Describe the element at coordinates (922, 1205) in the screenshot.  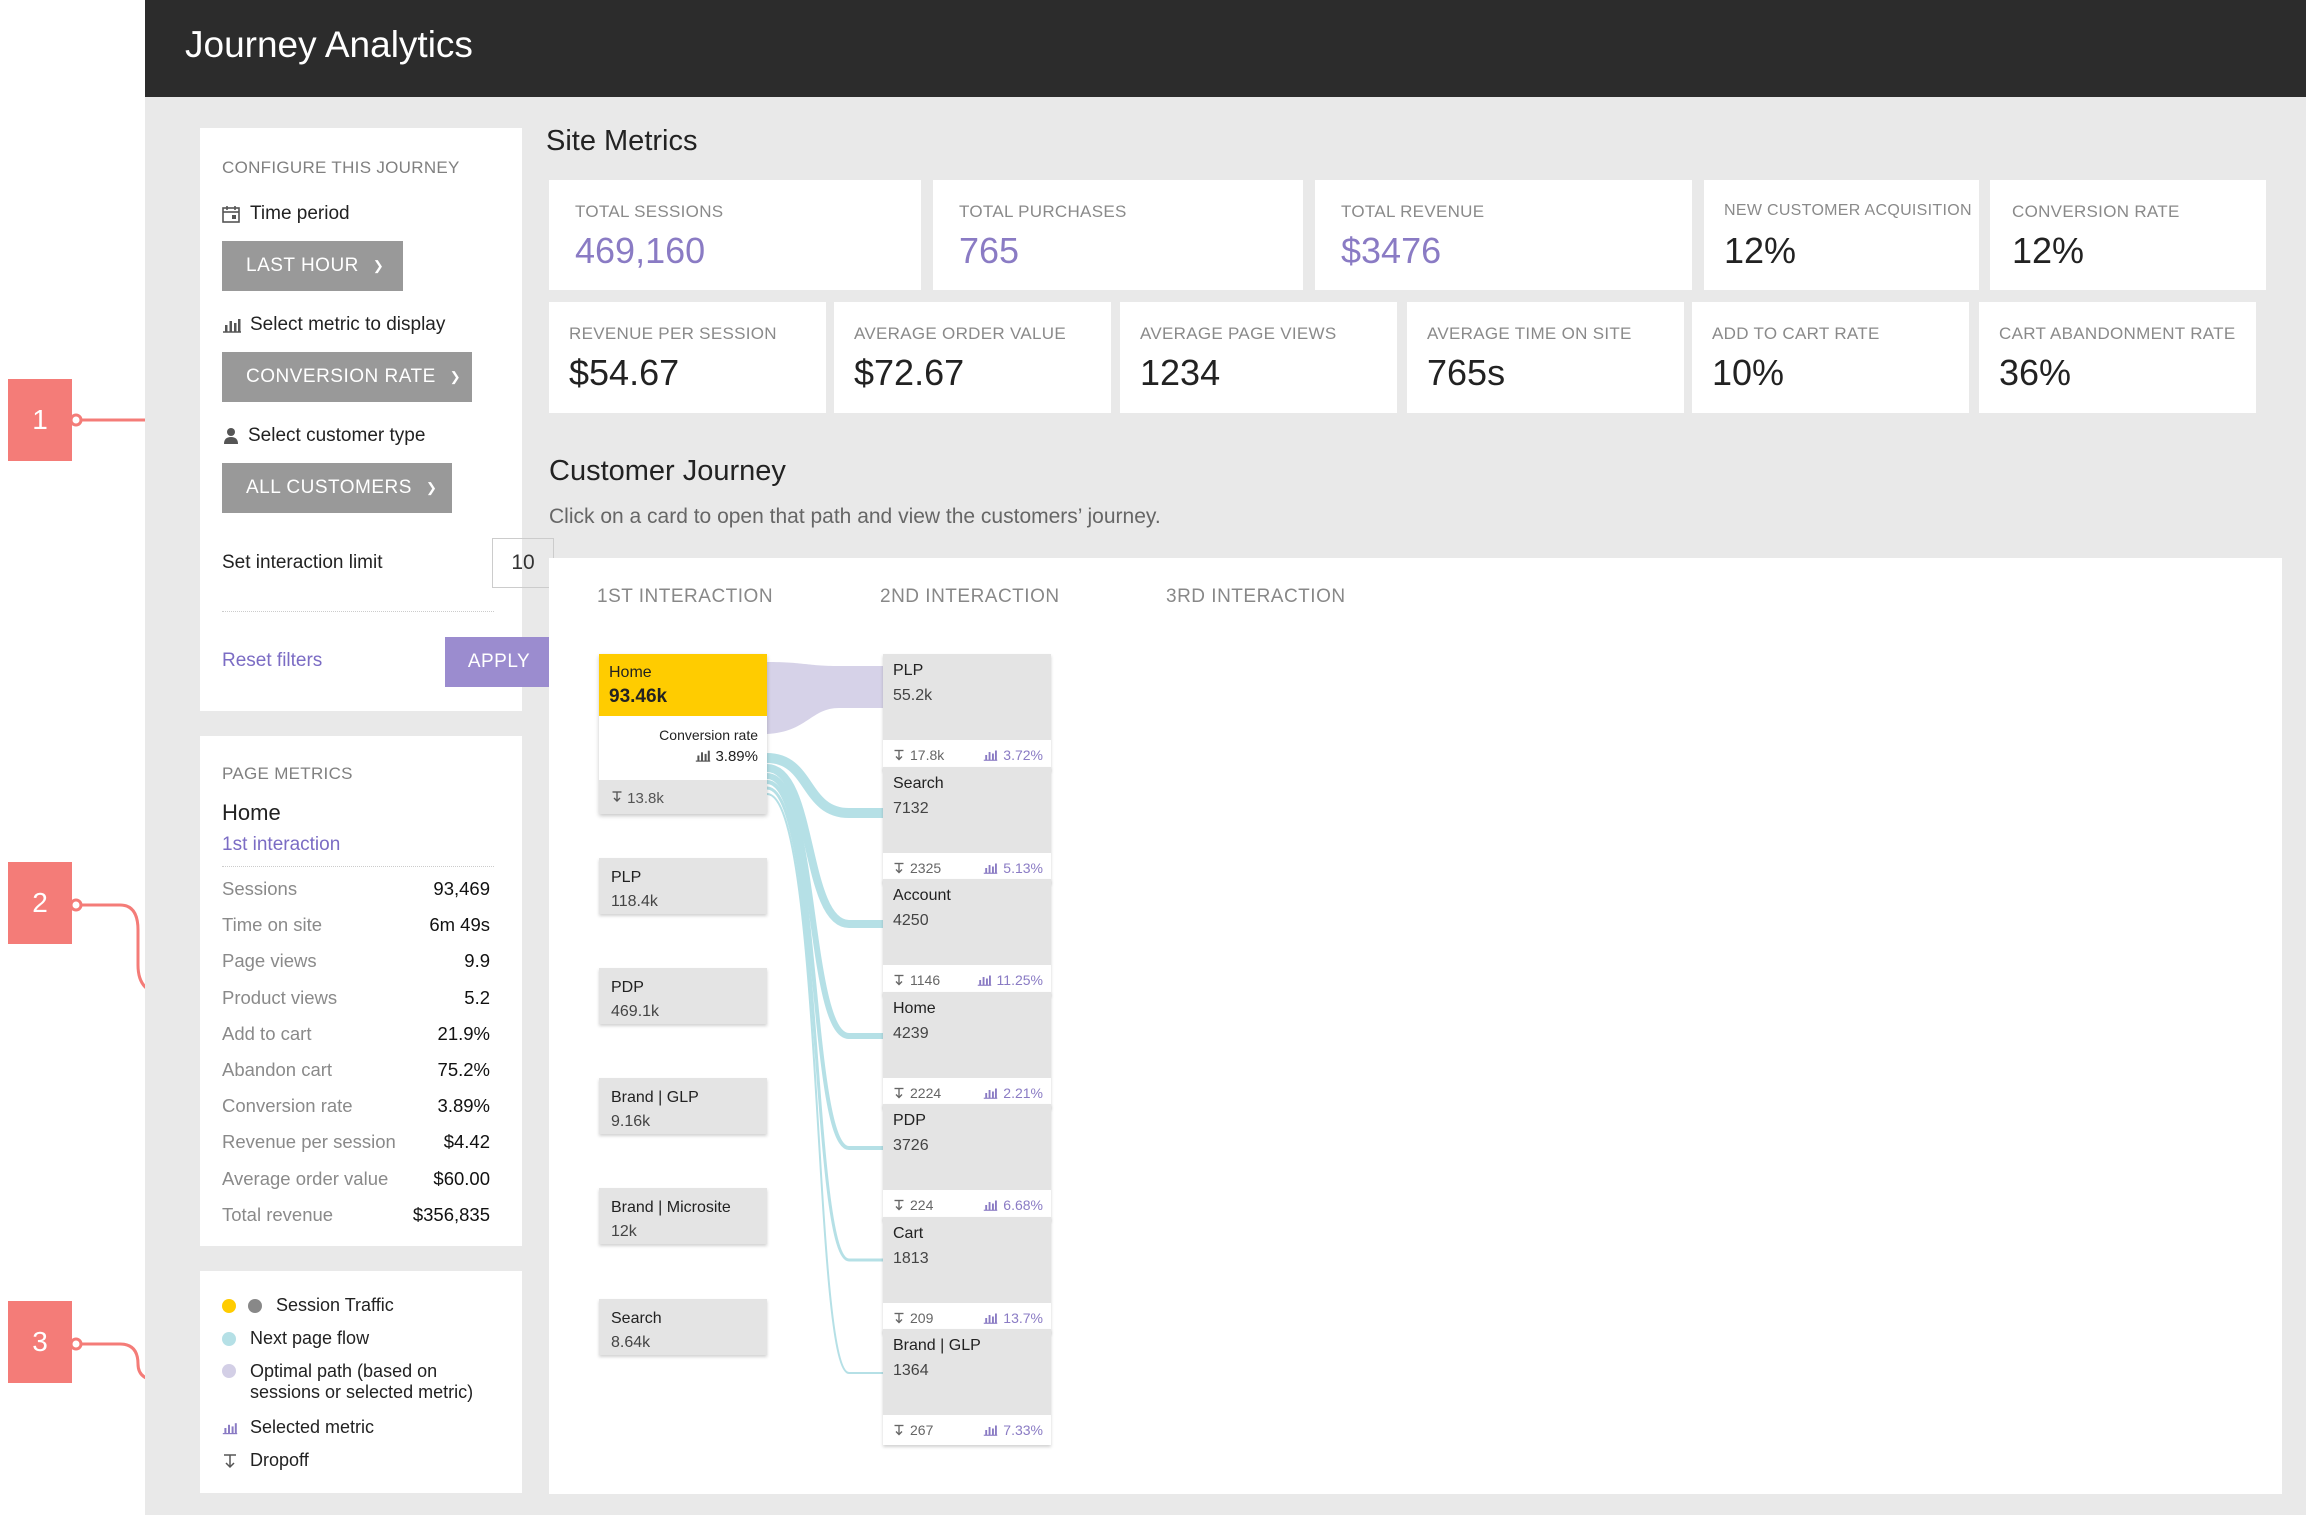
I see `node-dropoff: 224` at that location.